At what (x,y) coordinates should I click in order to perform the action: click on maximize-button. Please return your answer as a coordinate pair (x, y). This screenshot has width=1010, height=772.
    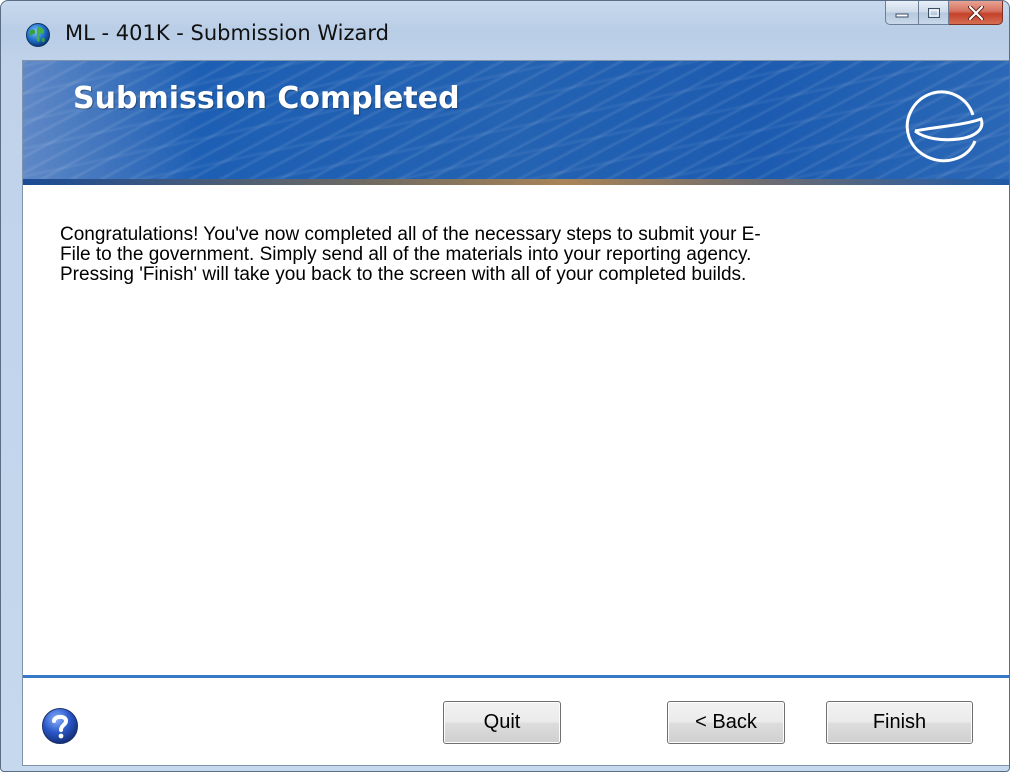
    Looking at the image, I should click on (934, 13).